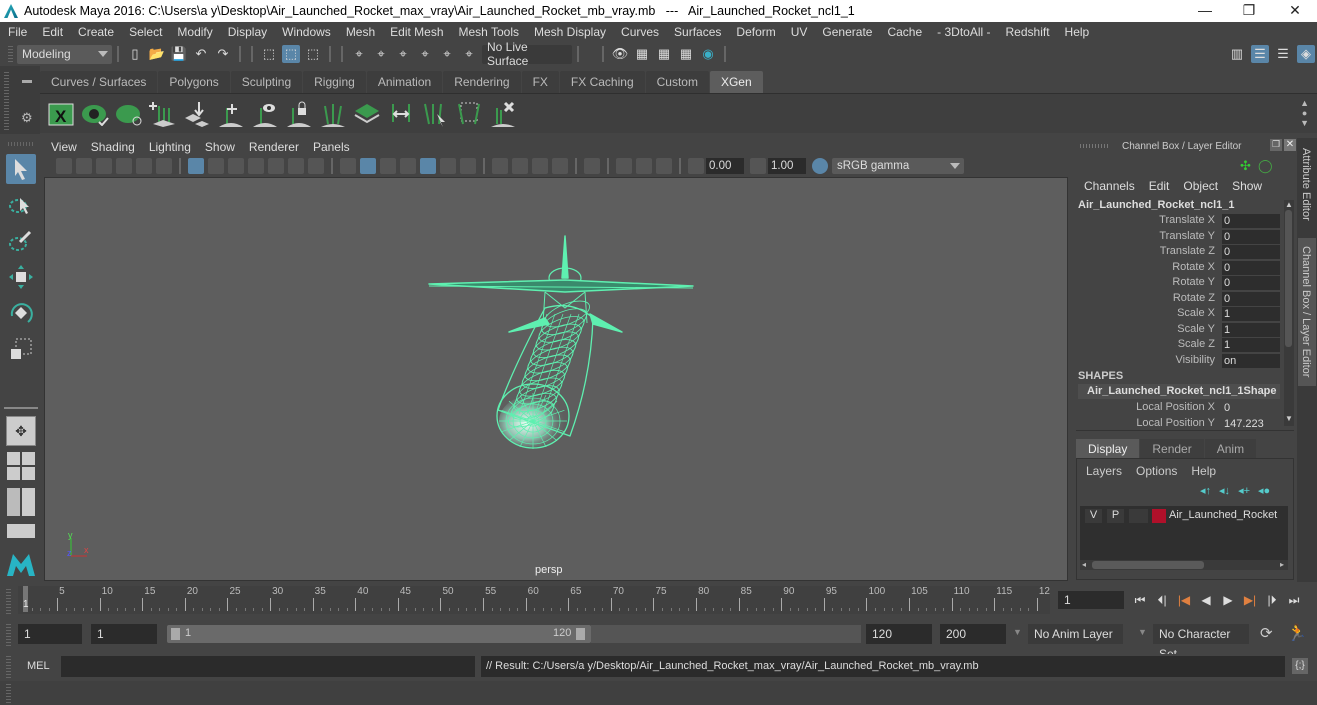 The width and height of the screenshot is (1317, 705). Describe the element at coordinates (164, 166) in the screenshot. I see `grease-pencil-icon` at that location.